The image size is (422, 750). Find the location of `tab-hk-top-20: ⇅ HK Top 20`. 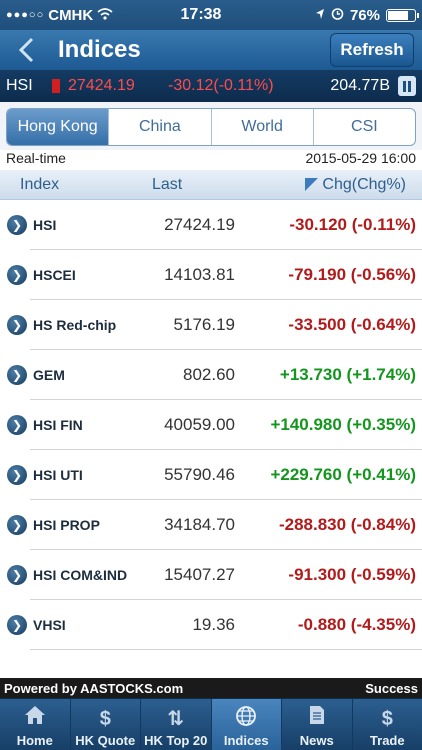

tab-hk-top-20: ⇅ HK Top 20 is located at coordinates (176, 724).